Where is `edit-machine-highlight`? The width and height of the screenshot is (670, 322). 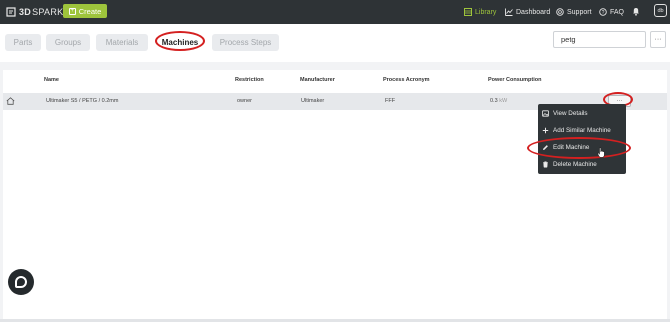 edit-machine-highlight is located at coordinates (579, 148).